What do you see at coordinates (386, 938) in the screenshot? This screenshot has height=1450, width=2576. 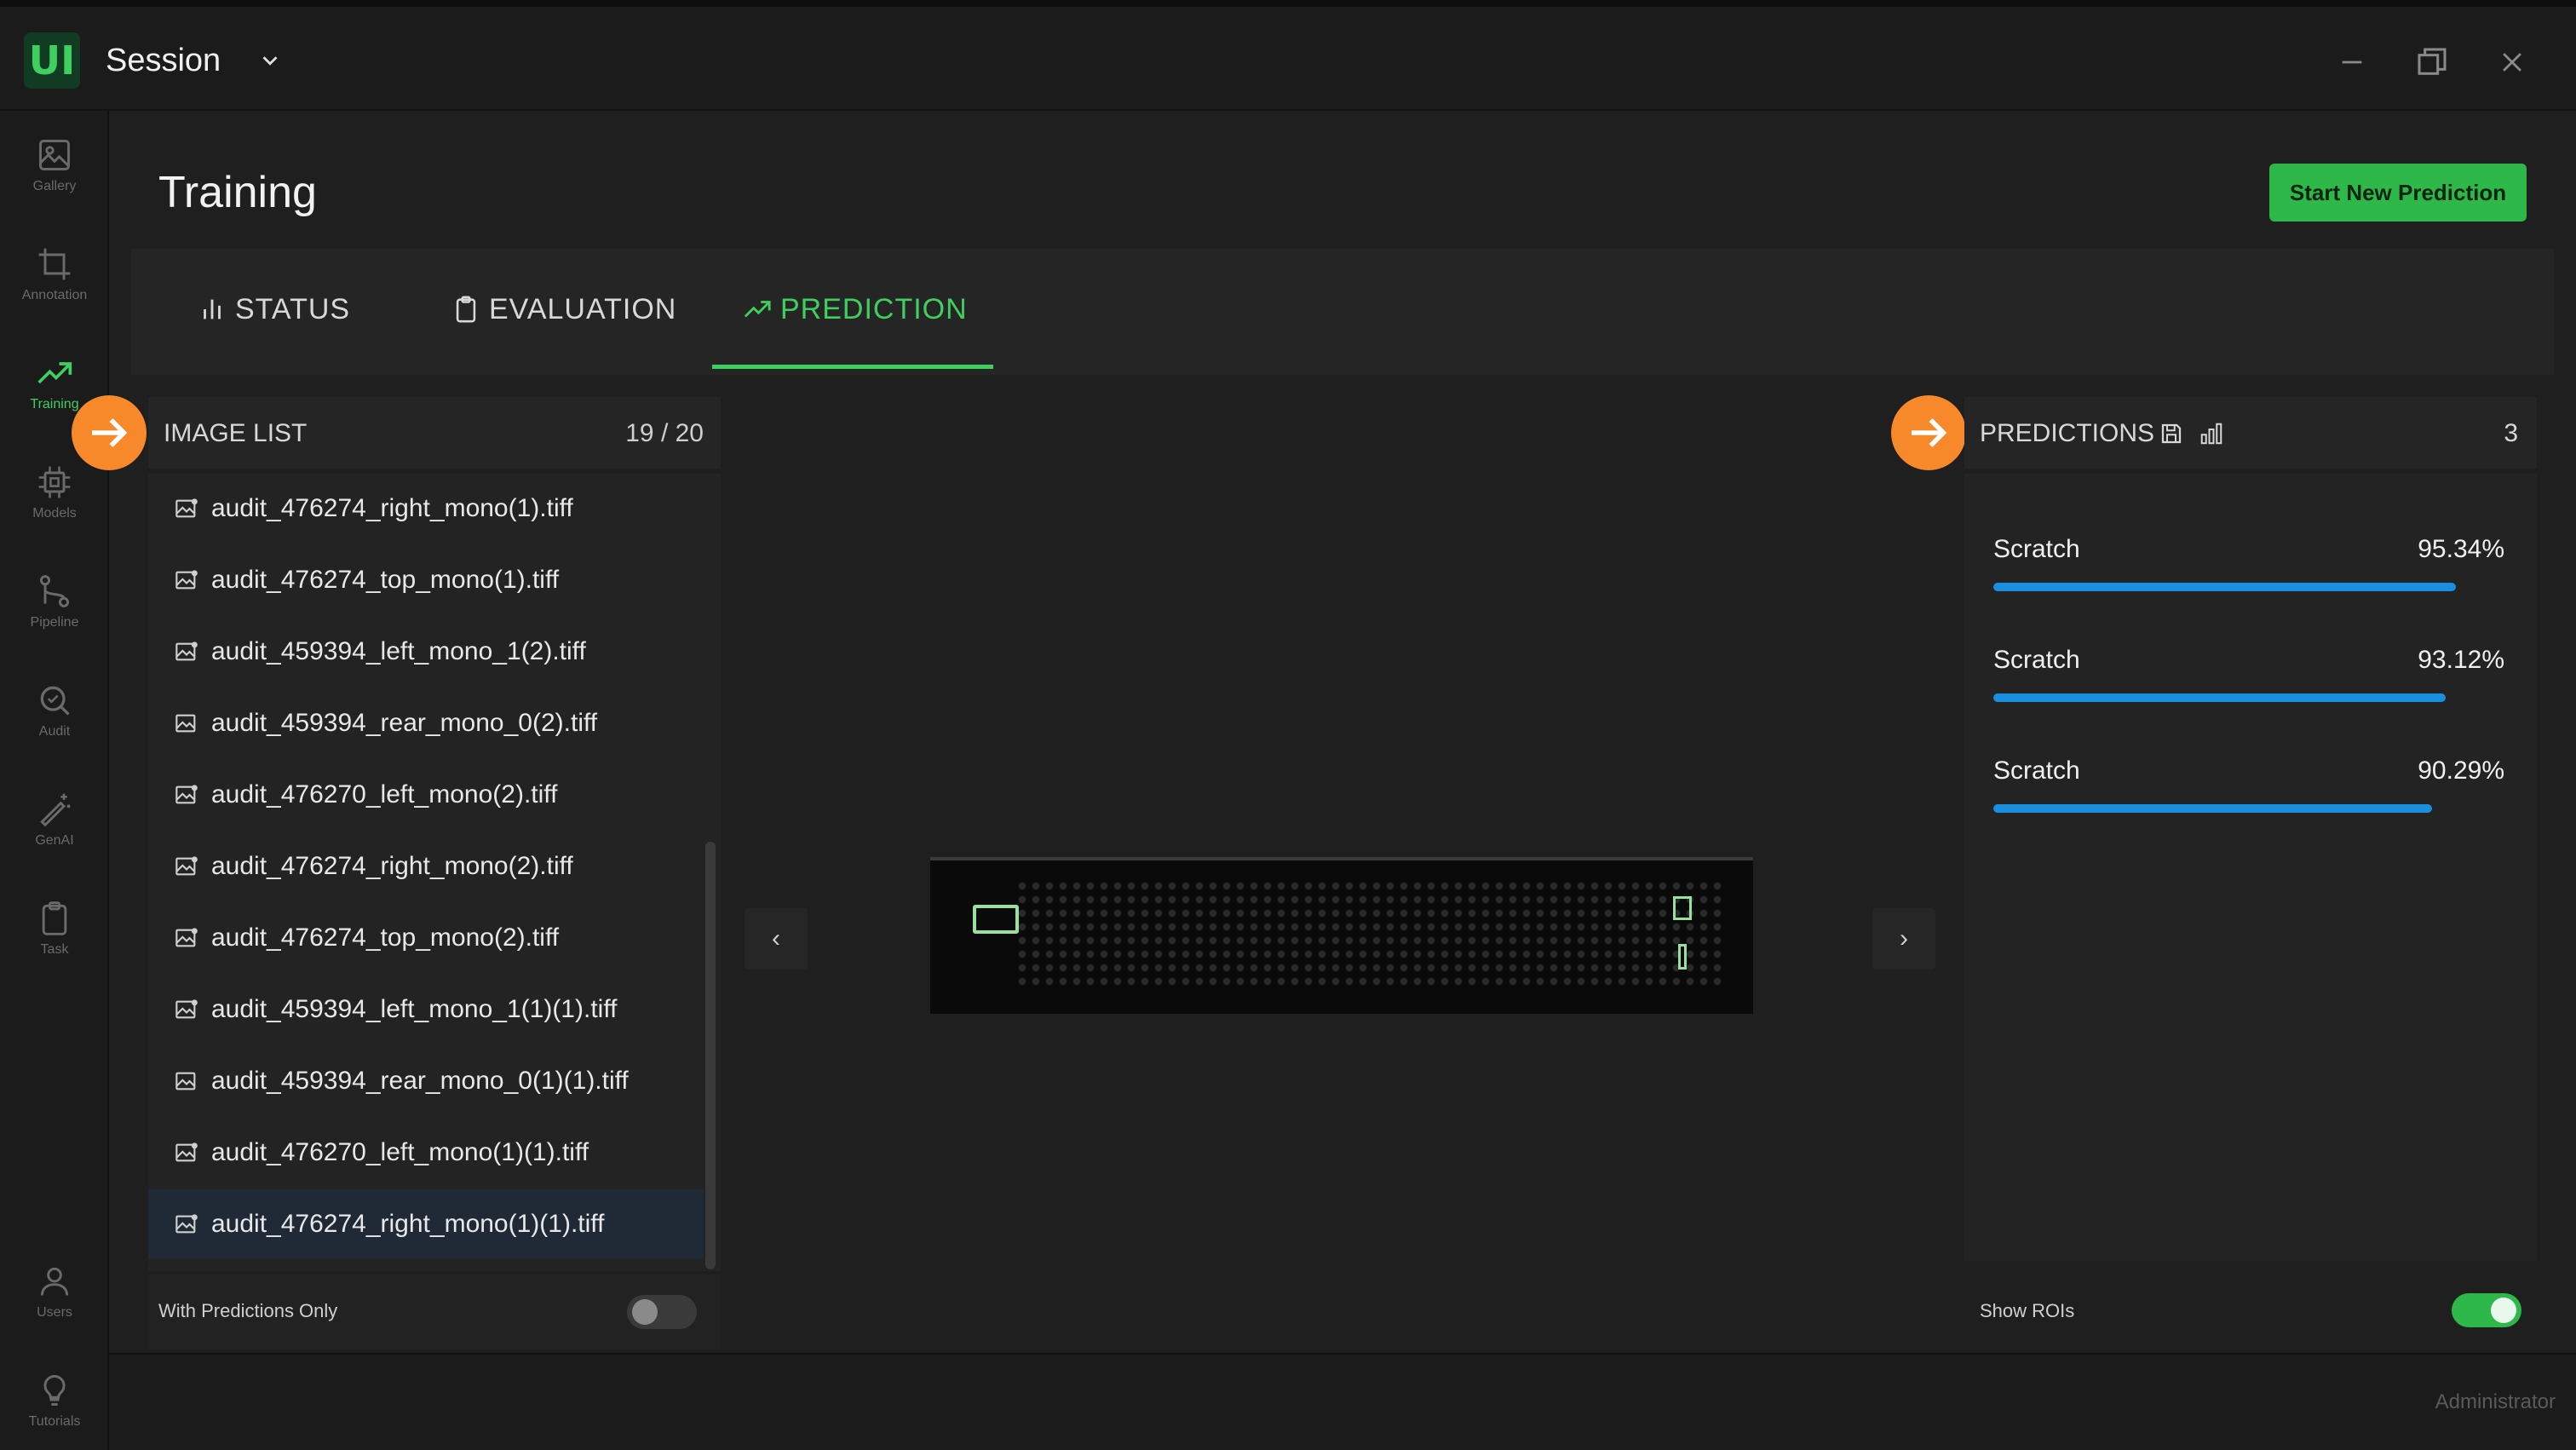 I see `list-item-label: audit_476274_top_mono(2).tiff` at bounding box center [386, 938].